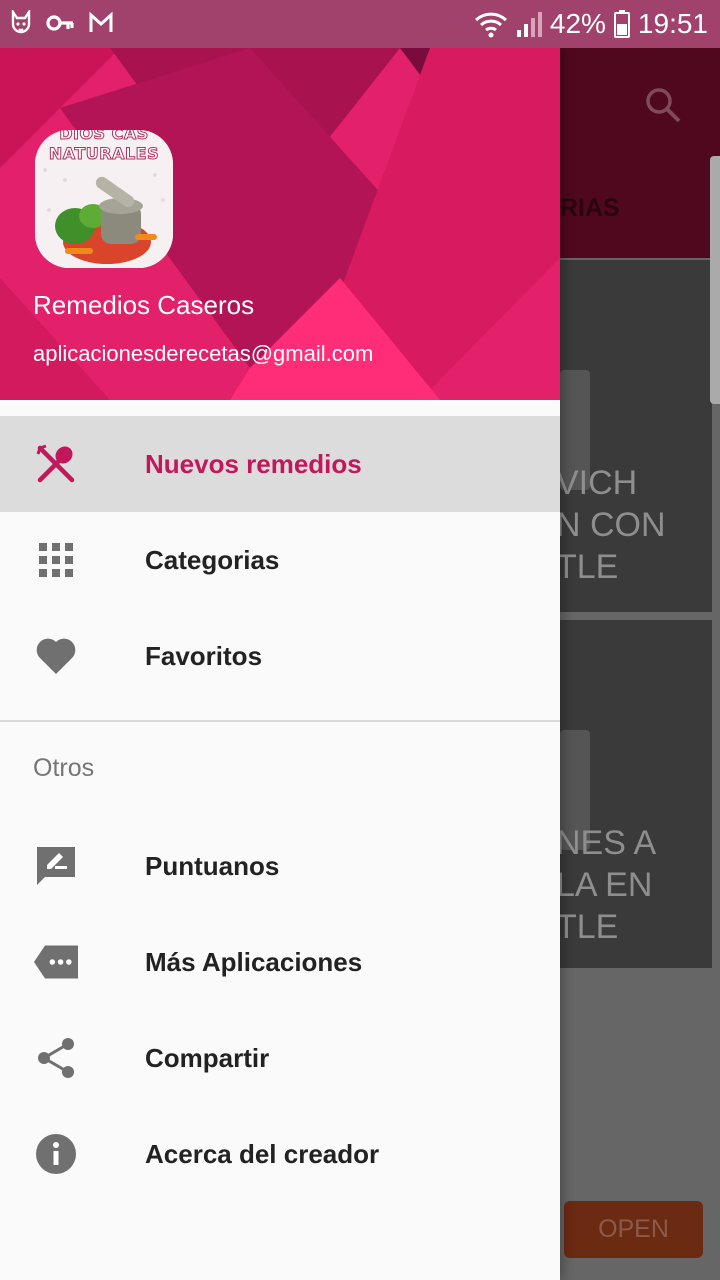  I want to click on battery-icon, so click(621, 24).